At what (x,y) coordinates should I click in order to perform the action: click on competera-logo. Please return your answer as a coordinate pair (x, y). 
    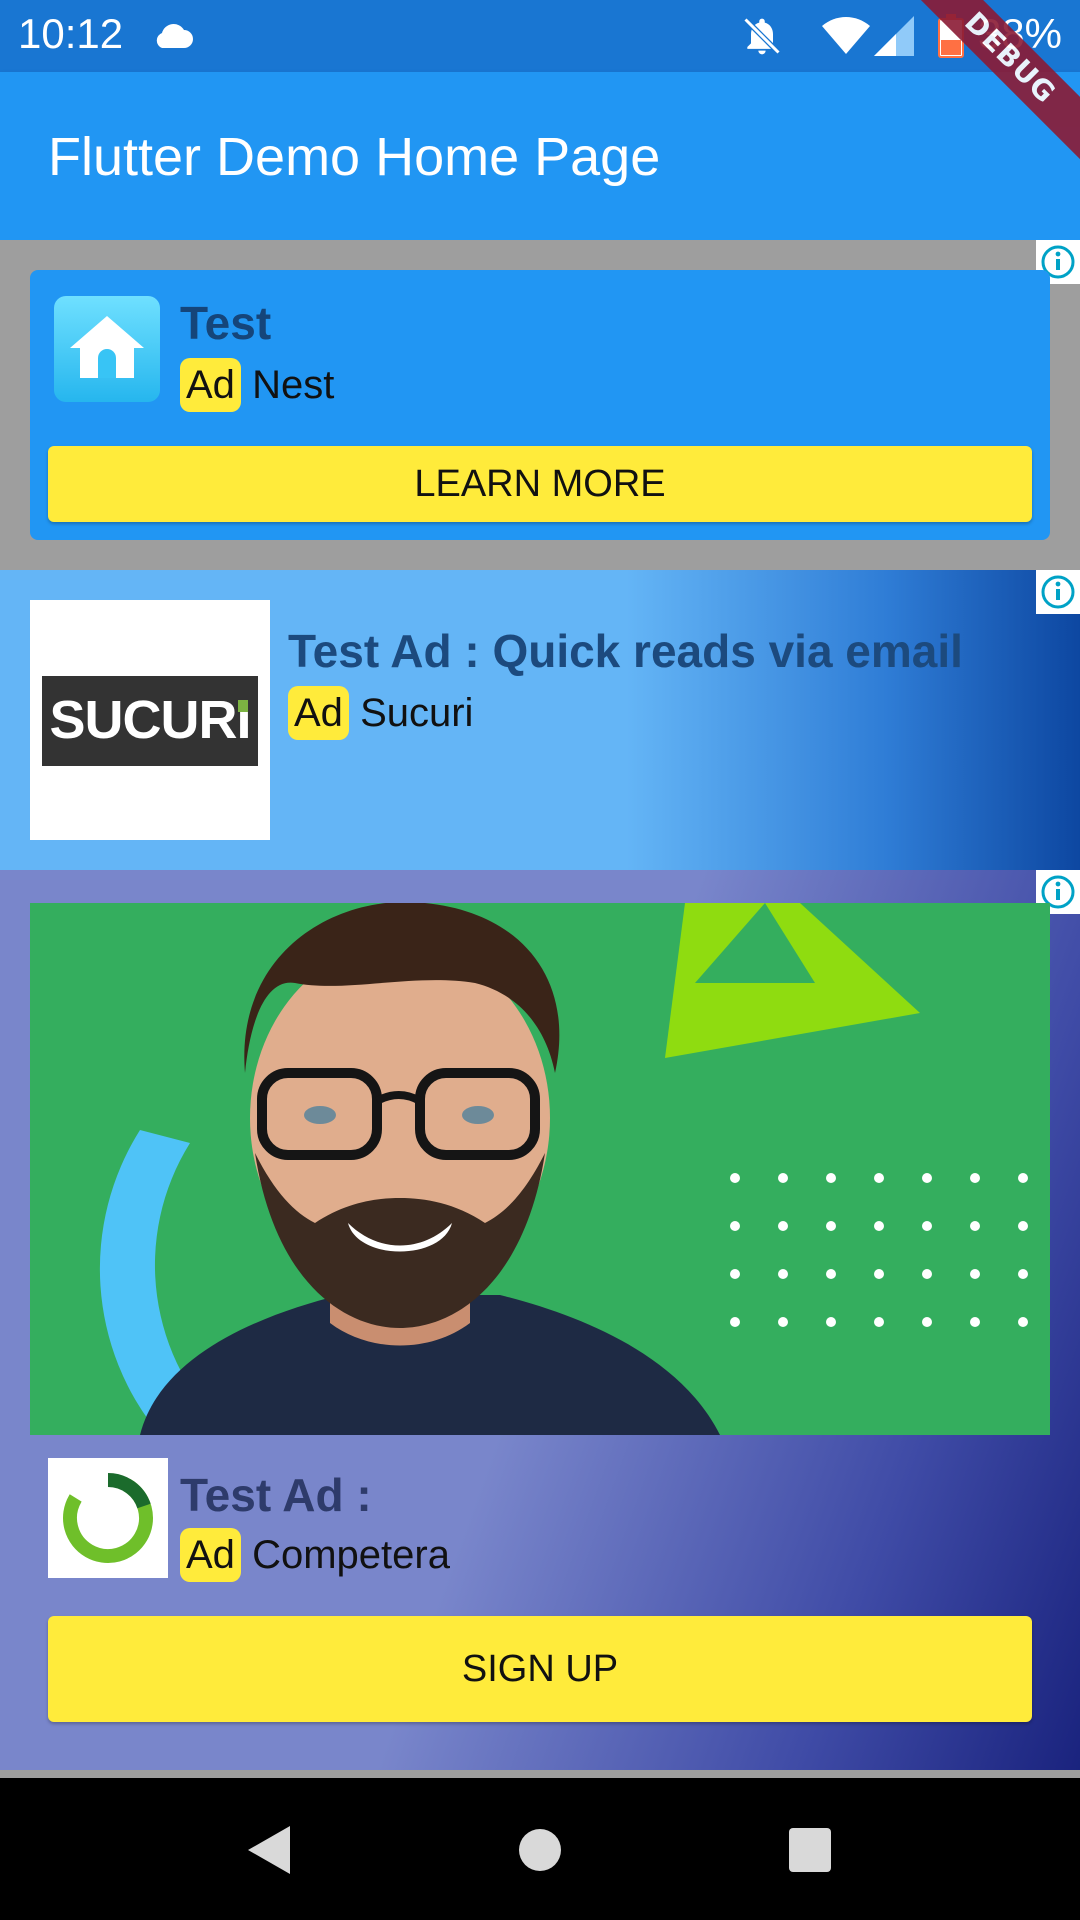
    Looking at the image, I should click on (108, 1518).